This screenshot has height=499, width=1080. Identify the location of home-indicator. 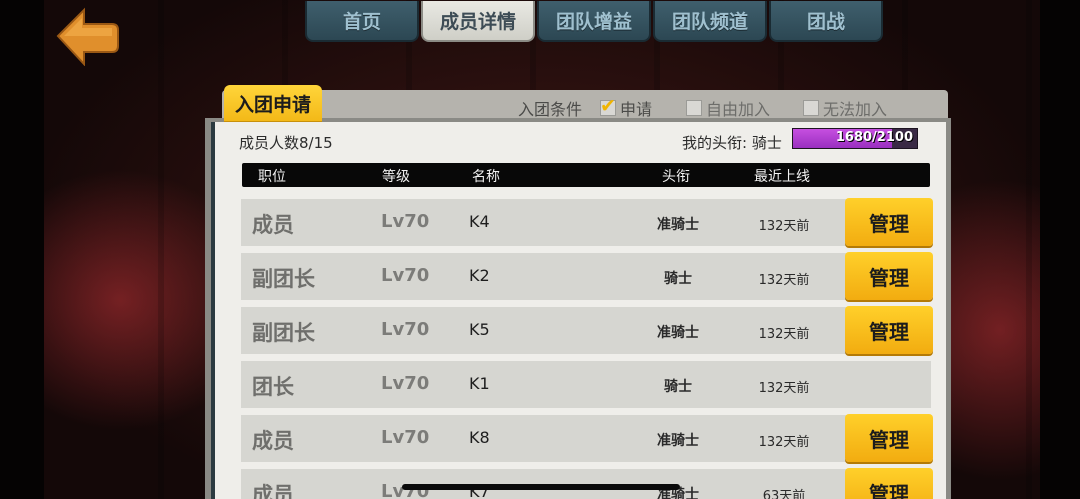
(541, 487).